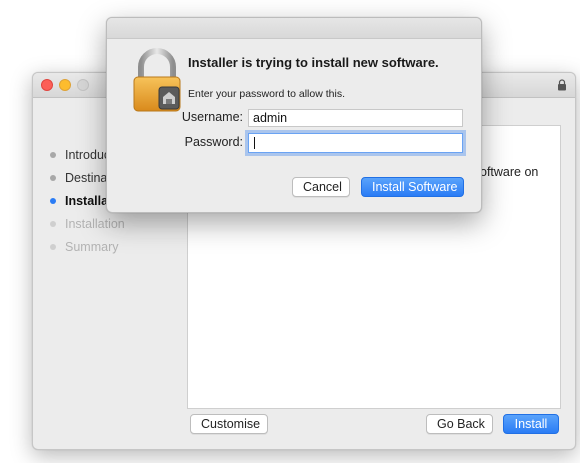  Describe the element at coordinates (157, 80) in the screenshot. I see `padlock-icon` at that location.